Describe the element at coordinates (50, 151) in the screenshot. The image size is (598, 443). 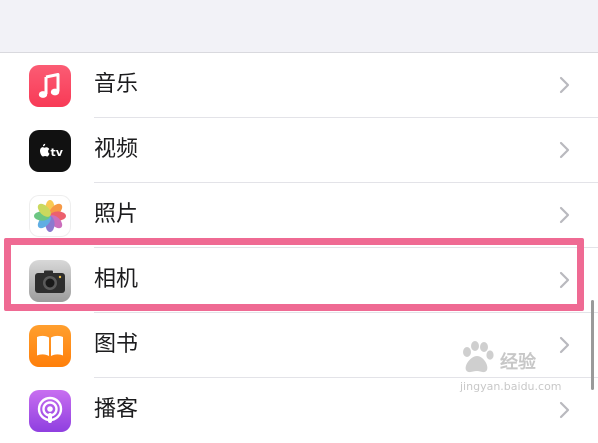
I see `apple-tv-app-icon: tv` at that location.